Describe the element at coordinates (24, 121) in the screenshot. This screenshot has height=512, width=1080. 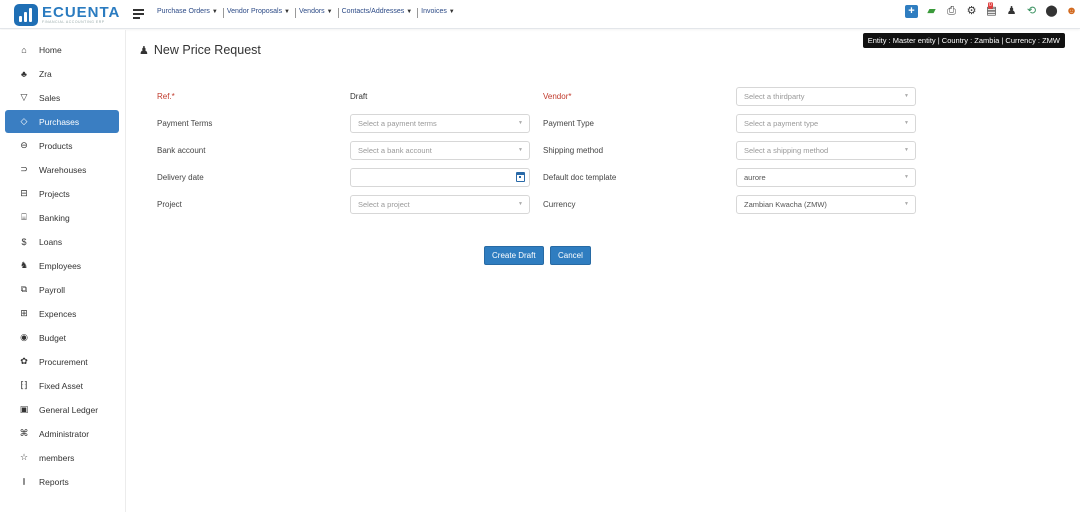
I see `bag-icon: ◇` at that location.